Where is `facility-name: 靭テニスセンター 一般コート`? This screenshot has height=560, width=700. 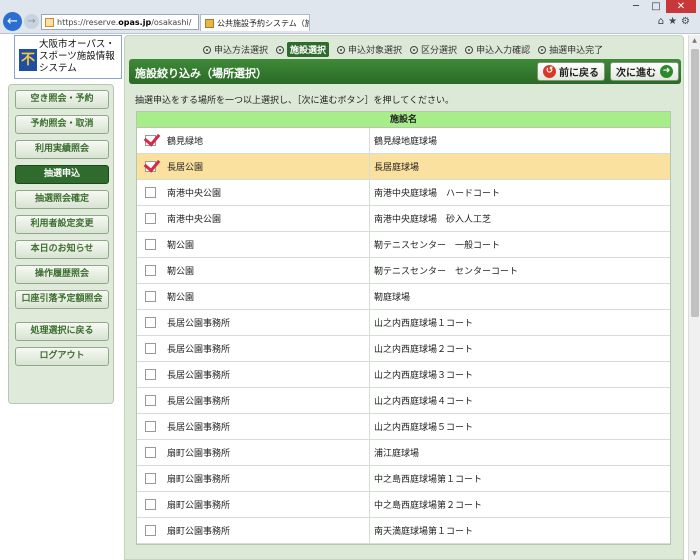 facility-name: 靭テニスセンター 一般コート is located at coordinates (437, 246).